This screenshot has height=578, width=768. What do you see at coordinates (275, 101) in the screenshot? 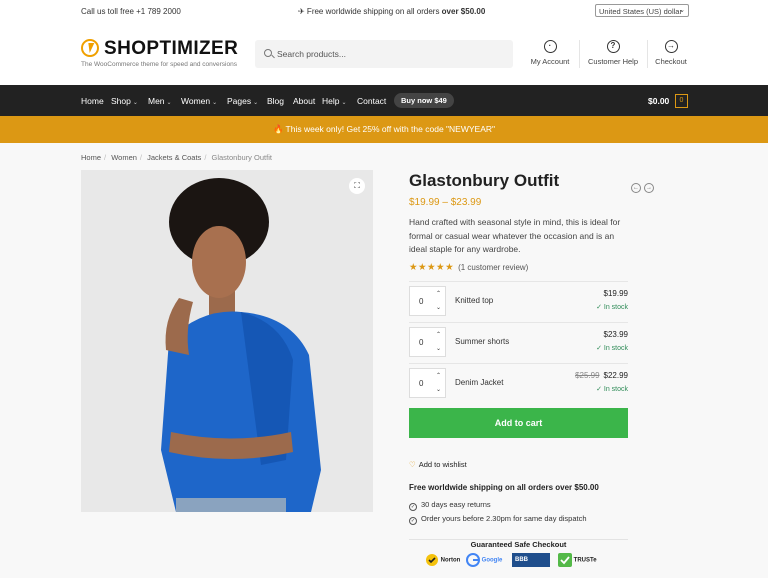
I see `nav-blog: Blog` at bounding box center [275, 101].